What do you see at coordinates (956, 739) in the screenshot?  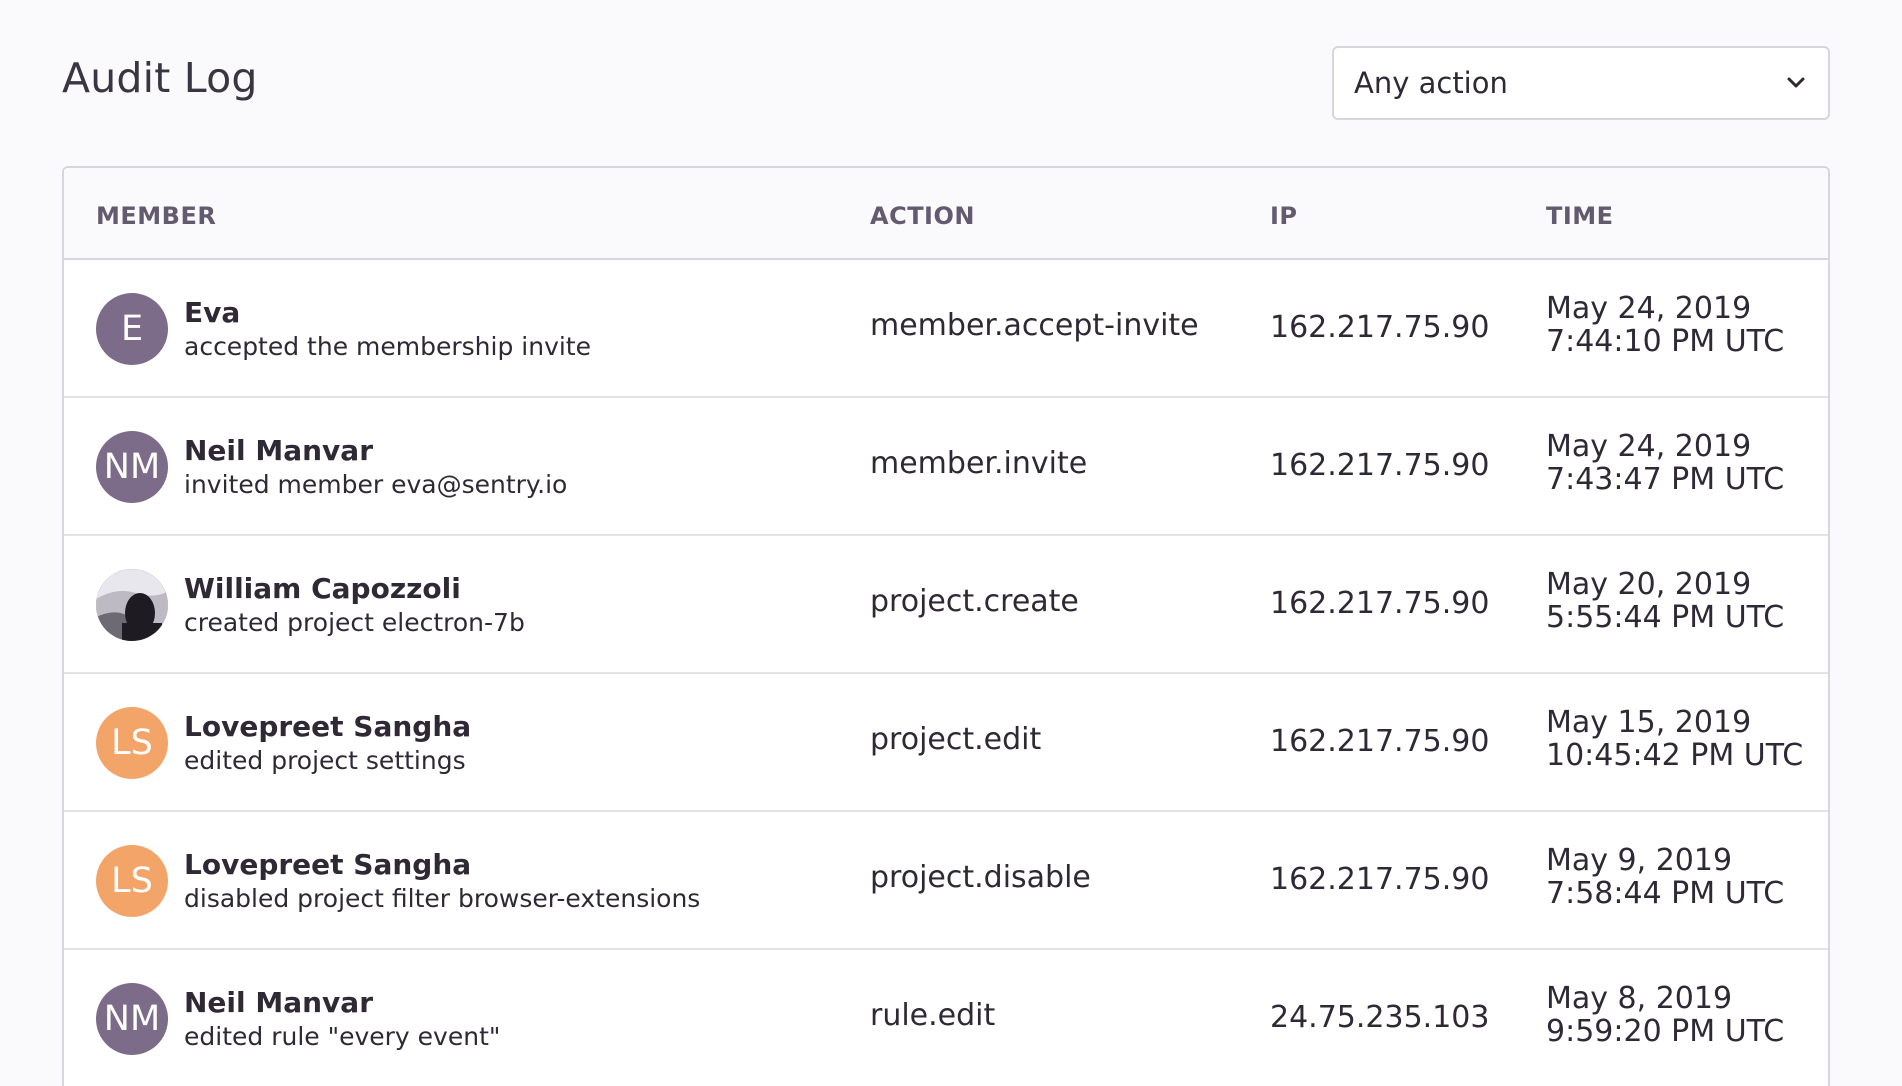 I see `action-cell: project.edit` at bounding box center [956, 739].